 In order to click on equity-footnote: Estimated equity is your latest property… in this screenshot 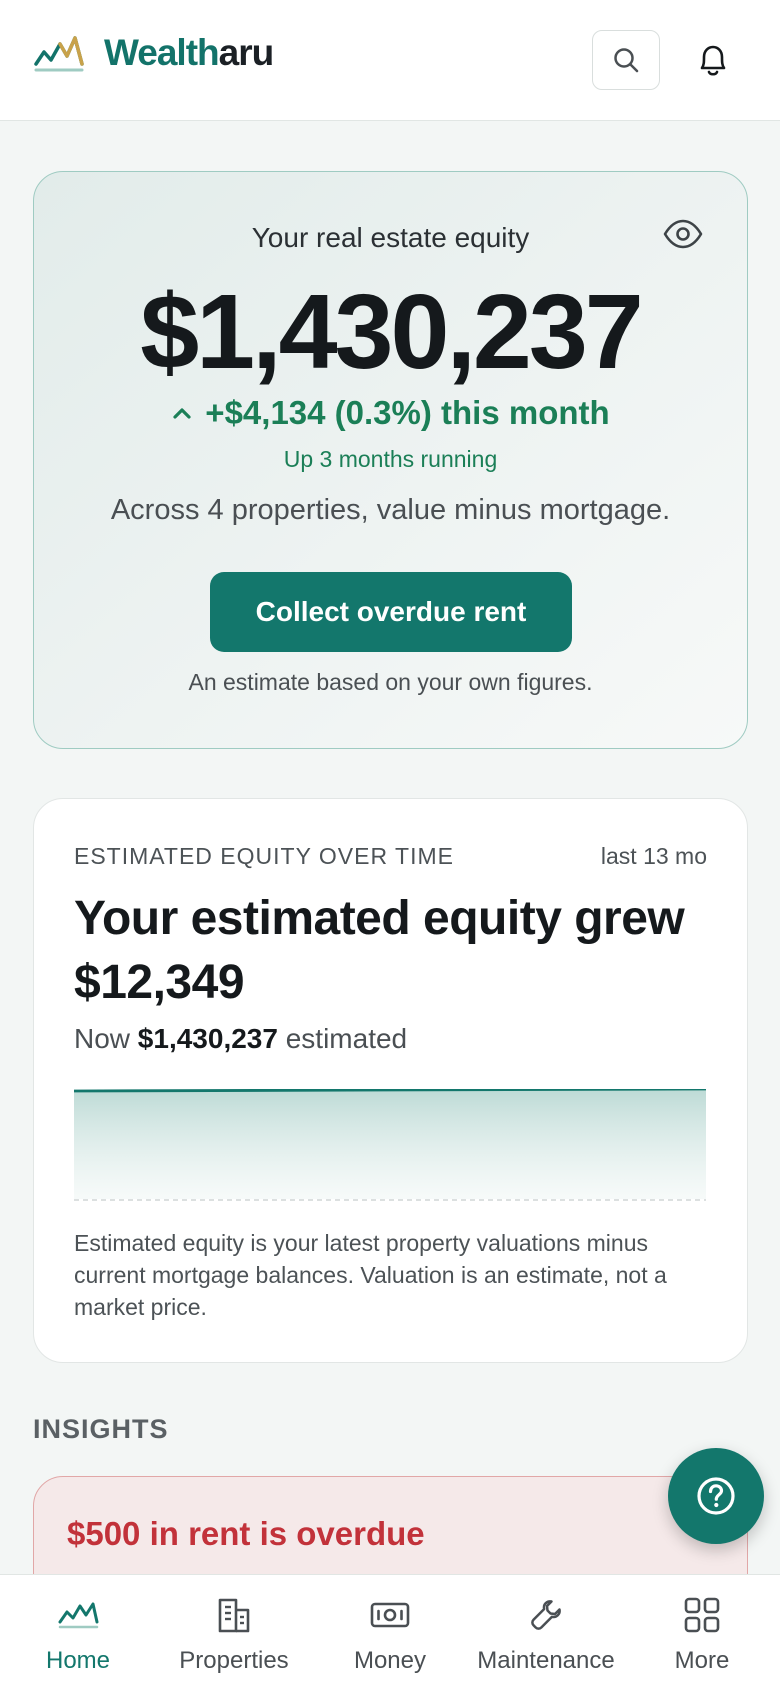, I will do `click(370, 1275)`.